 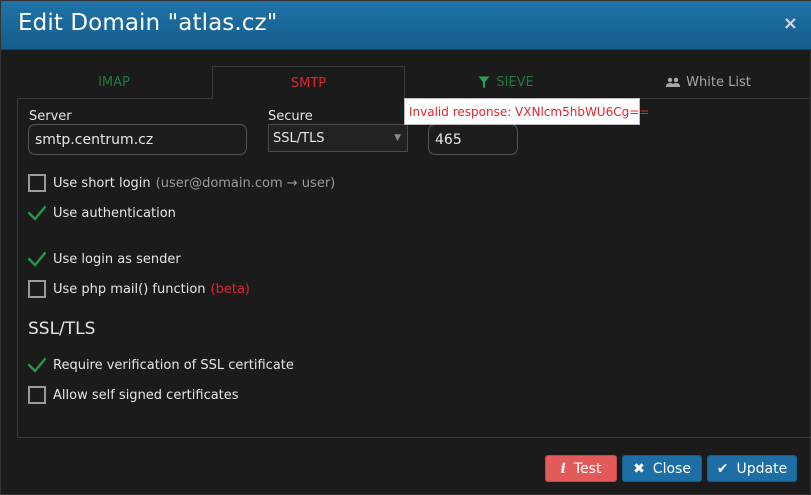 I want to click on login-as-sender-checkbox: Use login as sender, so click(x=104, y=259).